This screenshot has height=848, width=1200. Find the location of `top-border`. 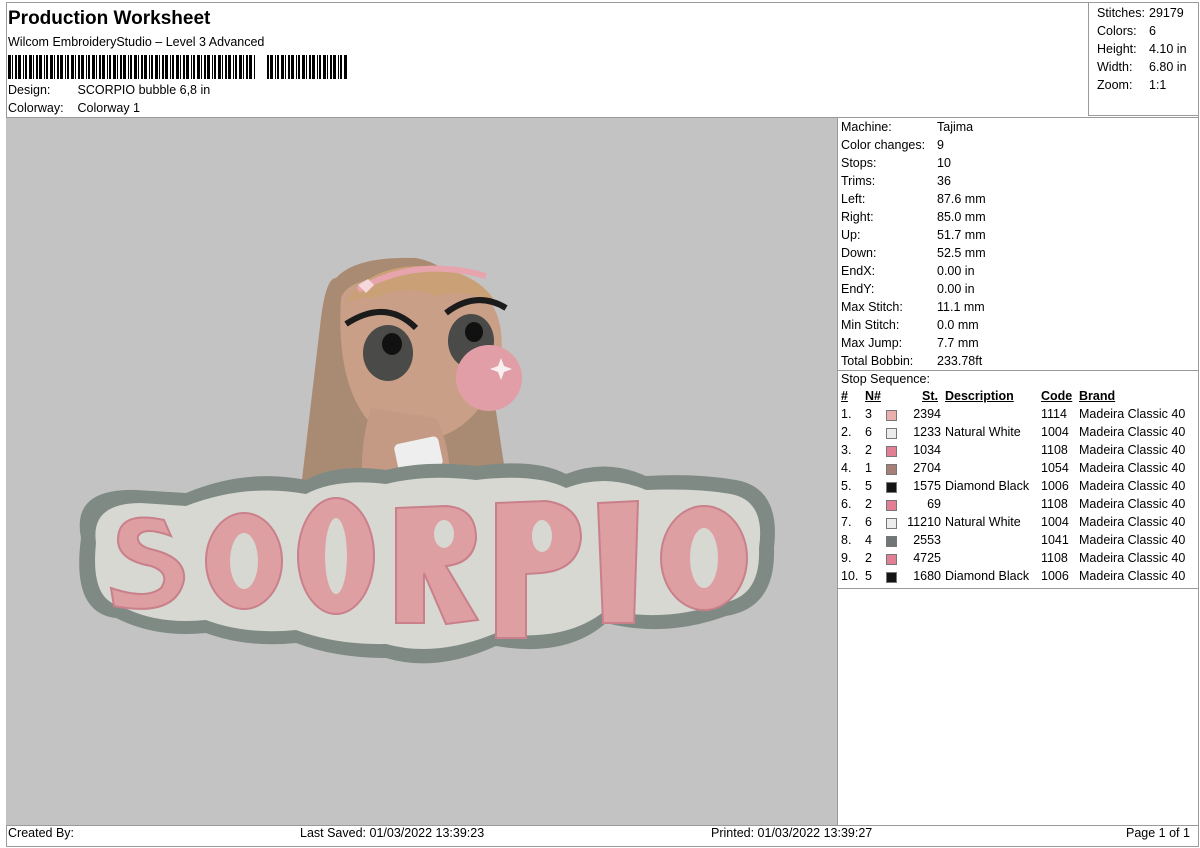

top-border is located at coordinates (602, 2).